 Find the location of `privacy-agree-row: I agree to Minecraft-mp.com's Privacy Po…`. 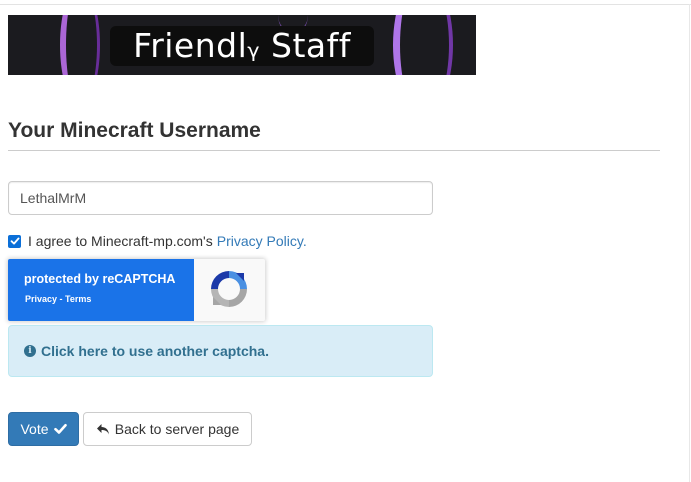

privacy-agree-row: I agree to Minecraft-mp.com's Privacy Po… is located at coordinates (157, 240).